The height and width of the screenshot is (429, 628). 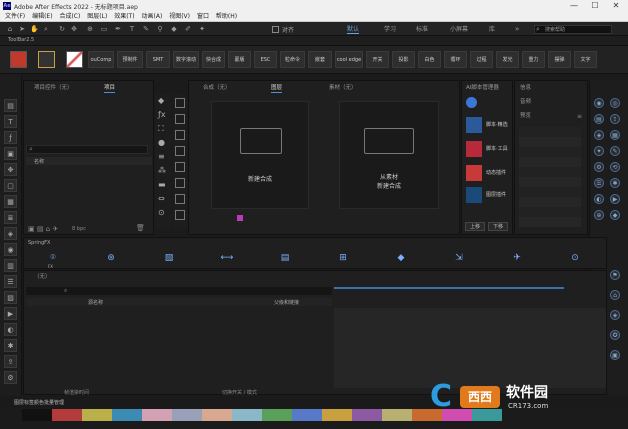 What do you see at coordinates (161, 212) in the screenshot?
I see `anchor-icon: ⊙` at bounding box center [161, 212].